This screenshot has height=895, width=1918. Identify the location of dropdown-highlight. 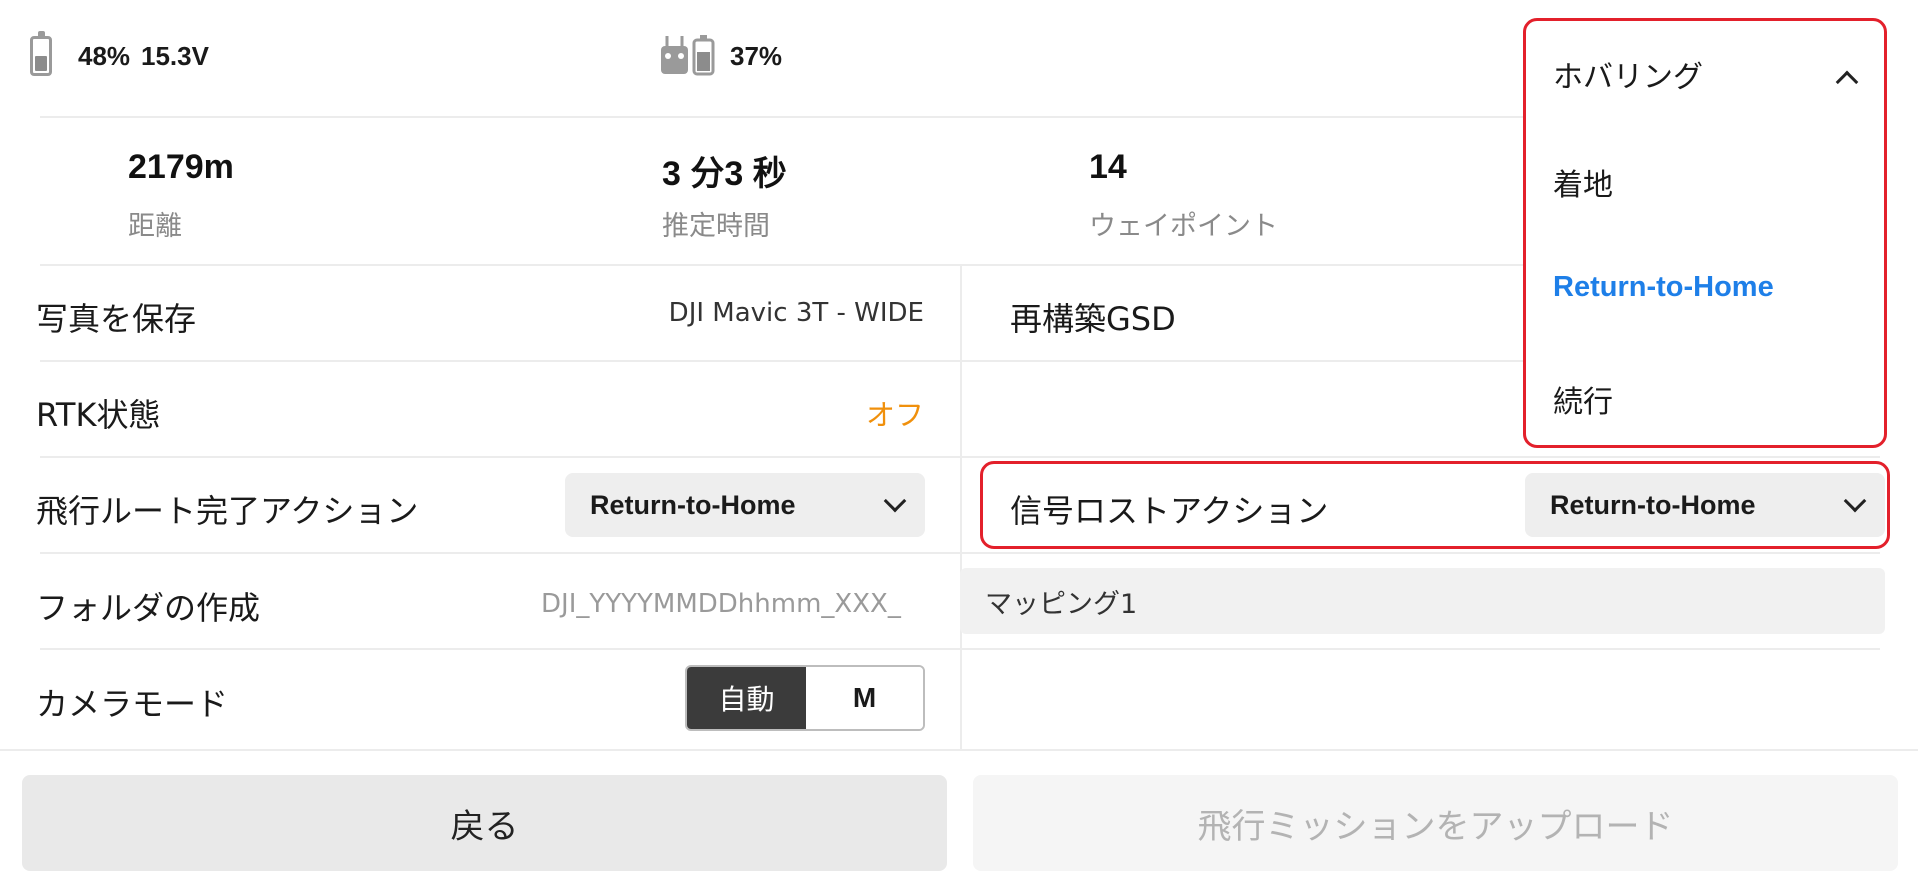
(1705, 233).